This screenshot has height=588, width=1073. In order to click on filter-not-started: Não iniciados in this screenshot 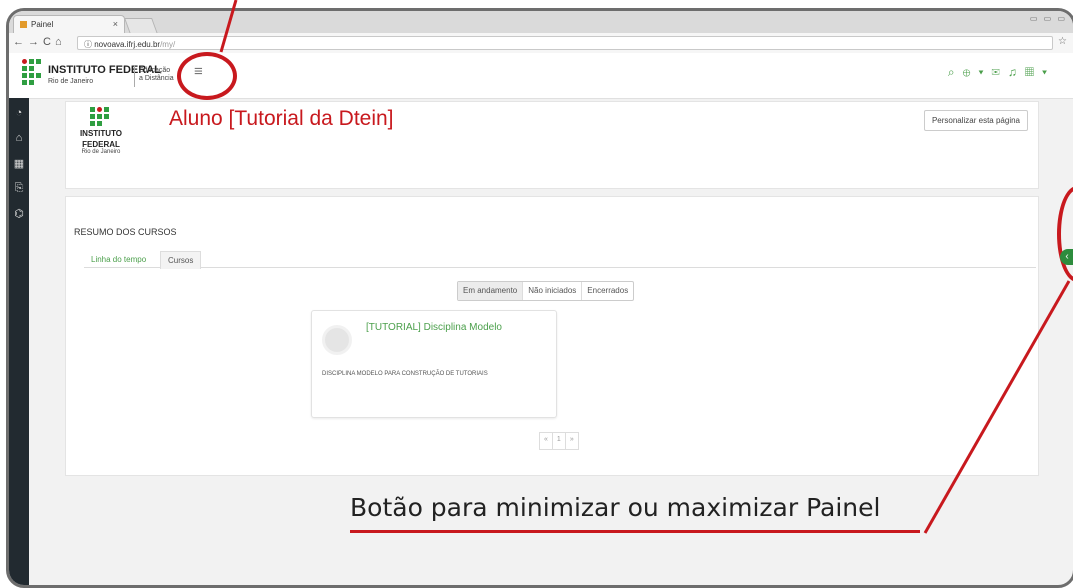, I will do `click(553, 291)`.